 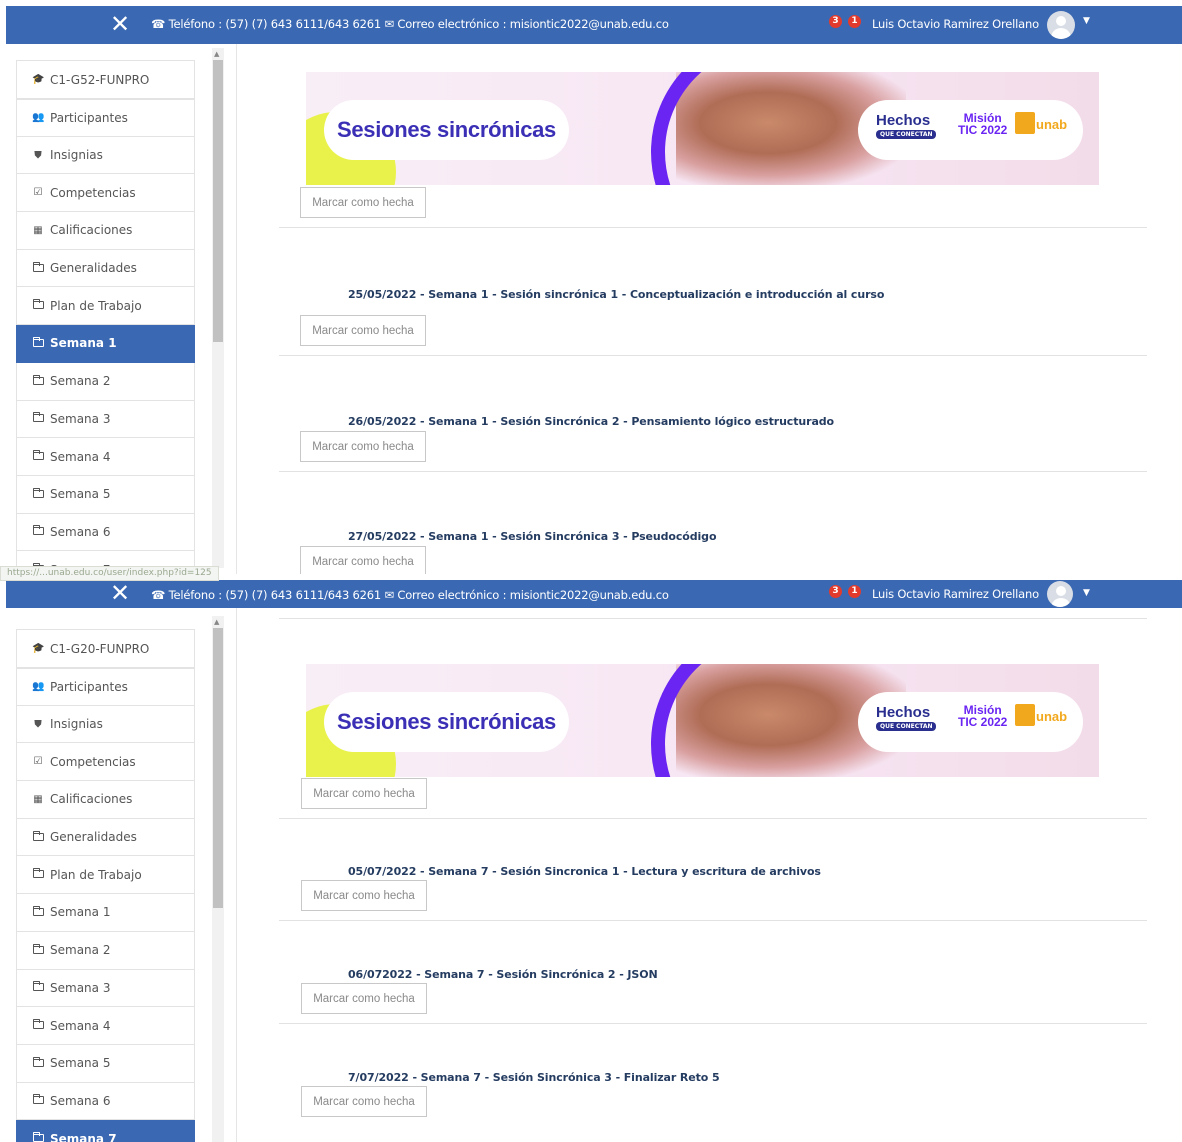 I want to click on sidebar-item-label: Semana 6, so click(x=80, y=1100).